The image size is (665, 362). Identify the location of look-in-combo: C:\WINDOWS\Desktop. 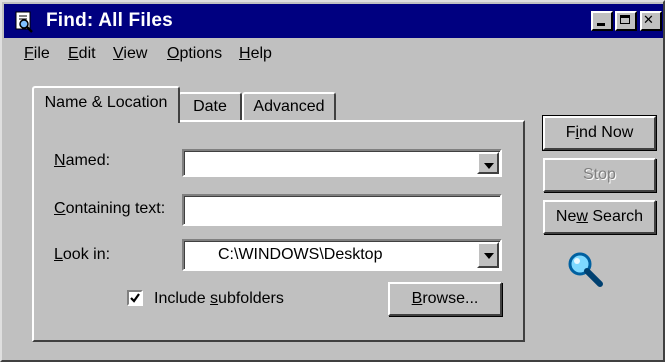
(342, 255).